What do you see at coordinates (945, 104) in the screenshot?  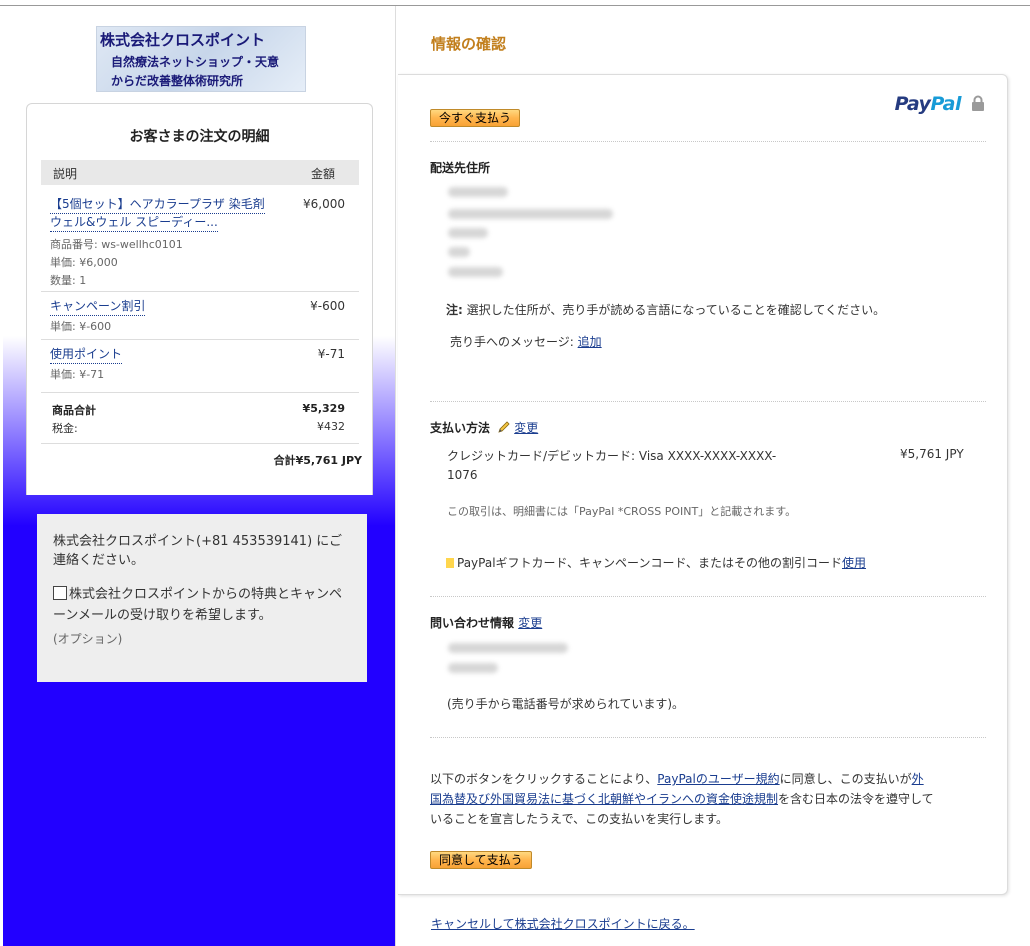 I see `paypal-logo-pal: Pal` at bounding box center [945, 104].